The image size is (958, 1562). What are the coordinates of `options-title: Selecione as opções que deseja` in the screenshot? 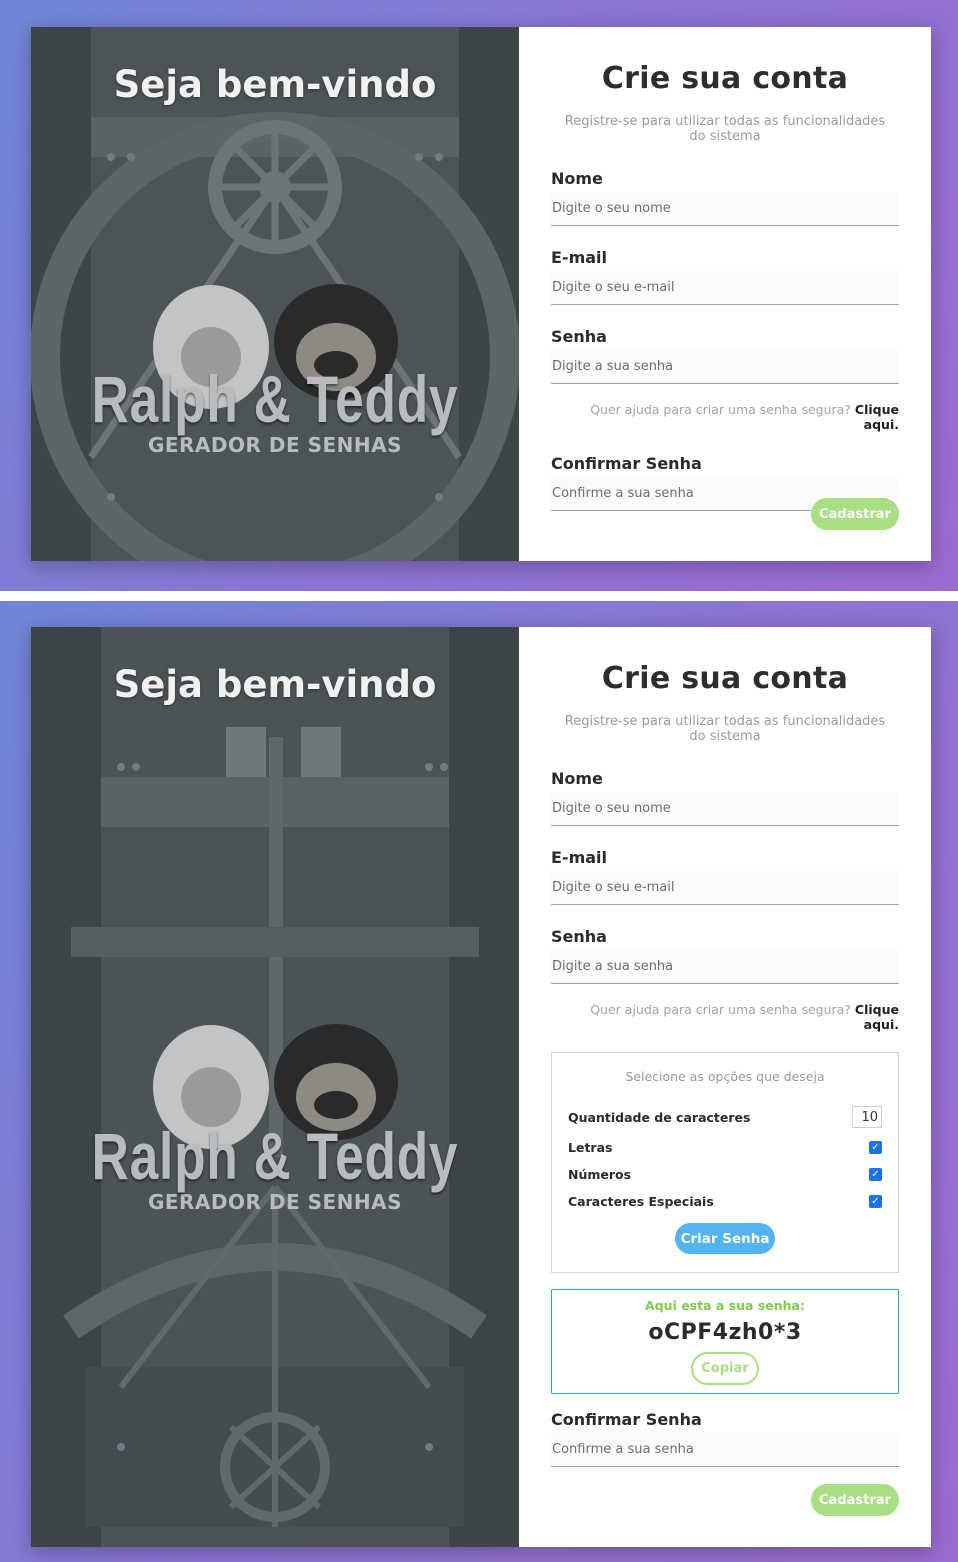 It's located at (725, 1076).